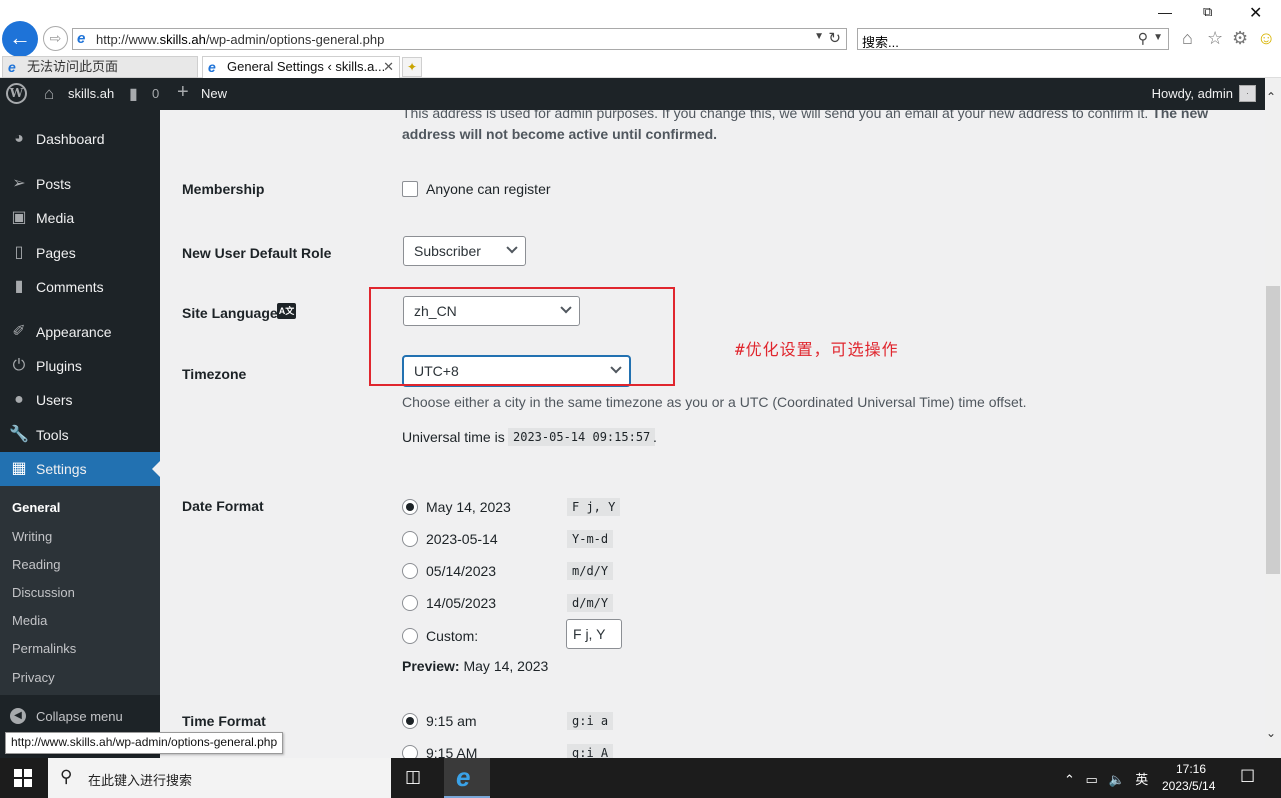 This screenshot has height=798, width=1281. Describe the element at coordinates (467, 778) in the screenshot. I see `taskbar-ie-button: e` at that location.